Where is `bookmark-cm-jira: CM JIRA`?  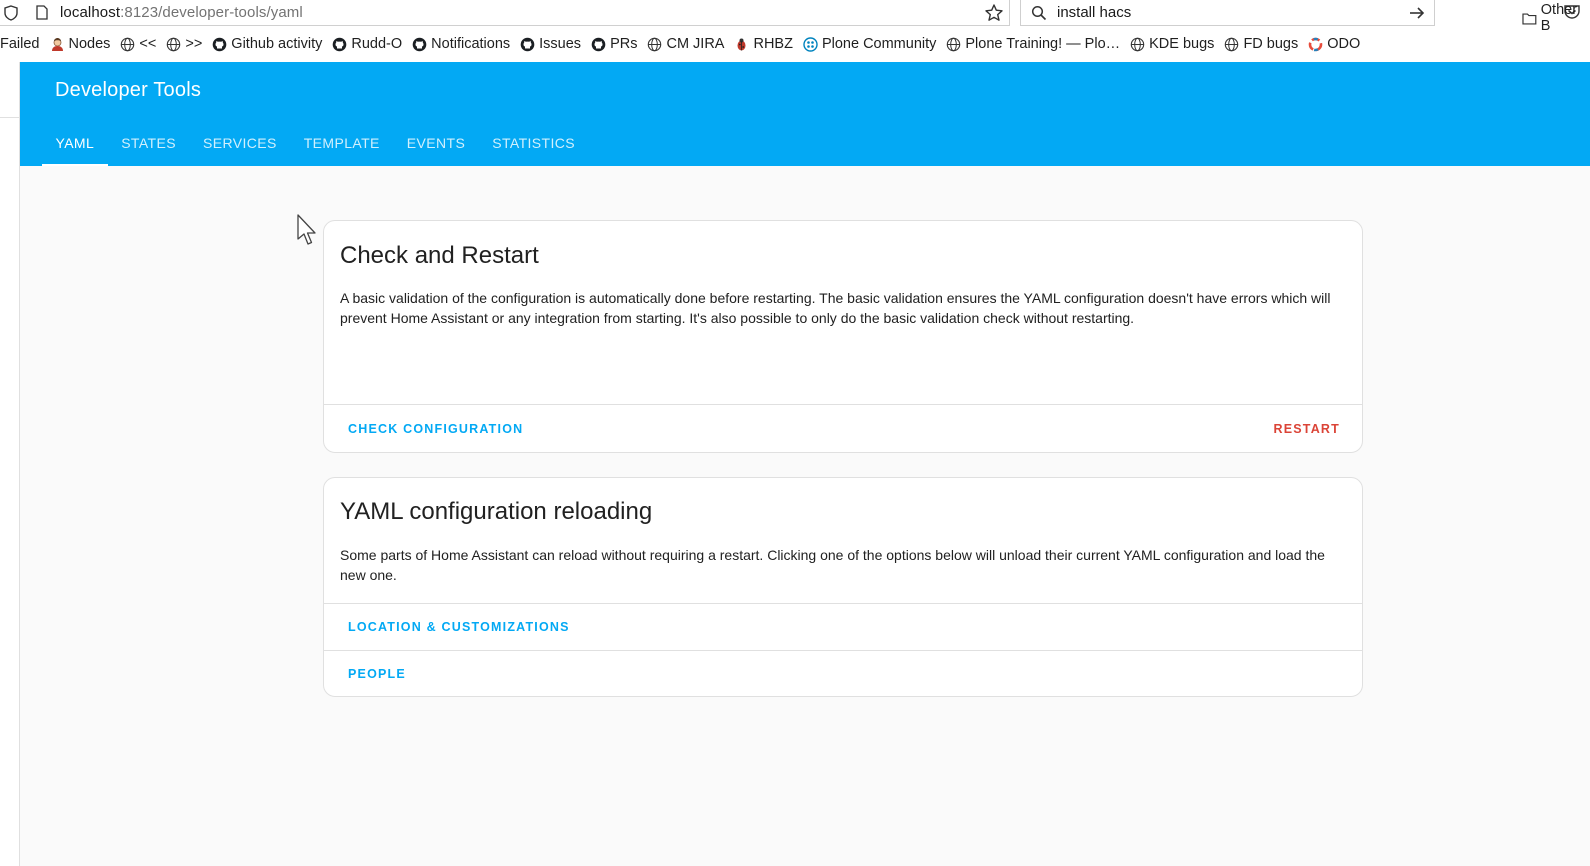 bookmark-cm-jira: CM JIRA is located at coordinates (685, 44).